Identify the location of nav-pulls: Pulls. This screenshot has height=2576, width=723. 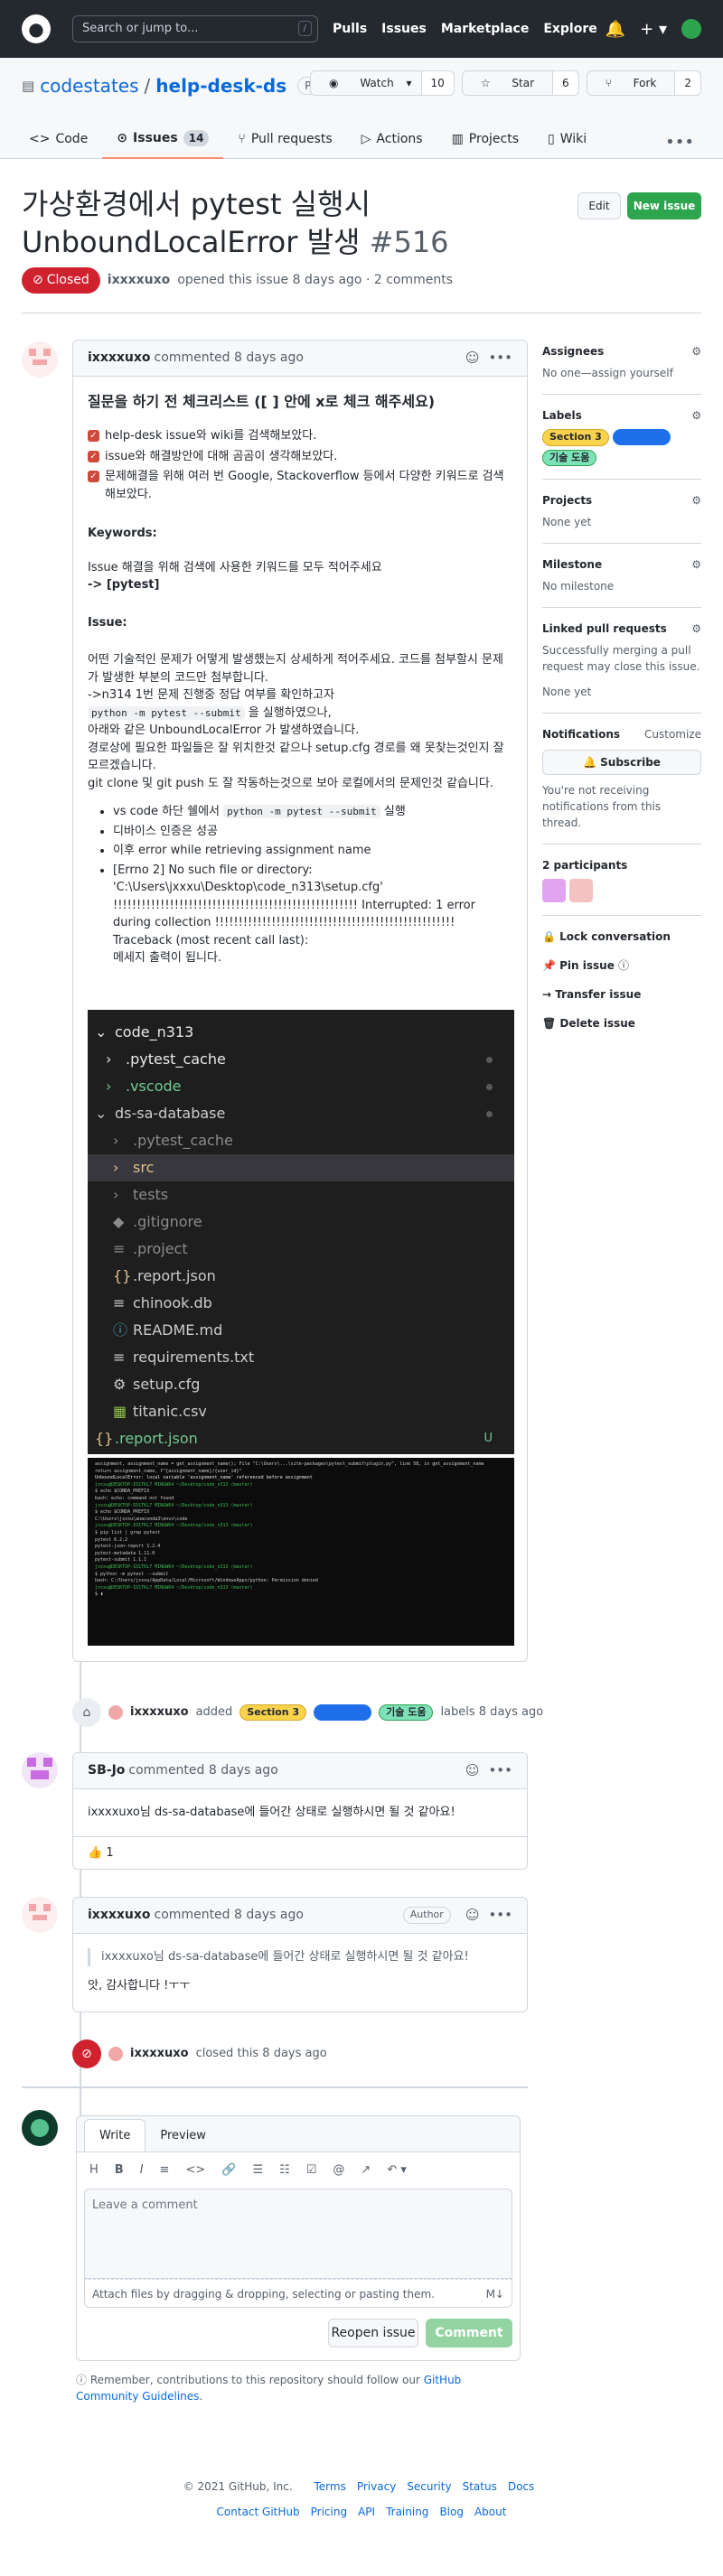
(350, 29).